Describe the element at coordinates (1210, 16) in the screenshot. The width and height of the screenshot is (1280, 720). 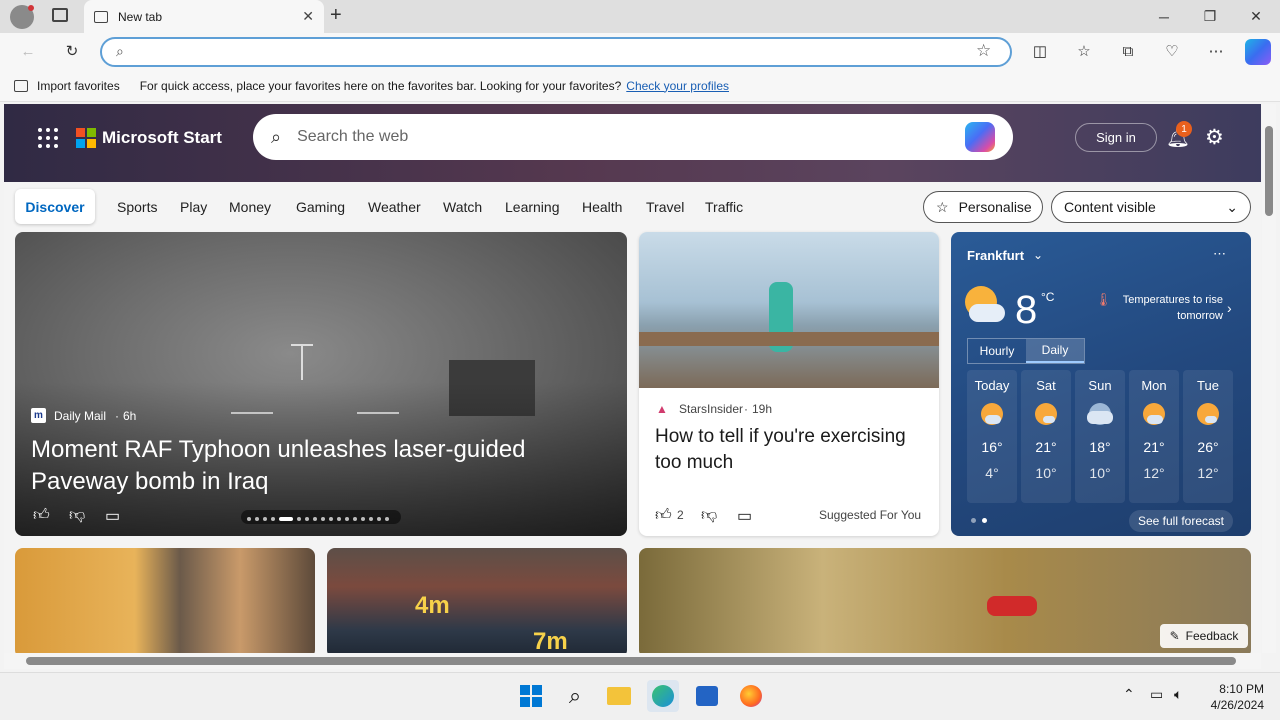
I see `restore-button: ❐` at that location.